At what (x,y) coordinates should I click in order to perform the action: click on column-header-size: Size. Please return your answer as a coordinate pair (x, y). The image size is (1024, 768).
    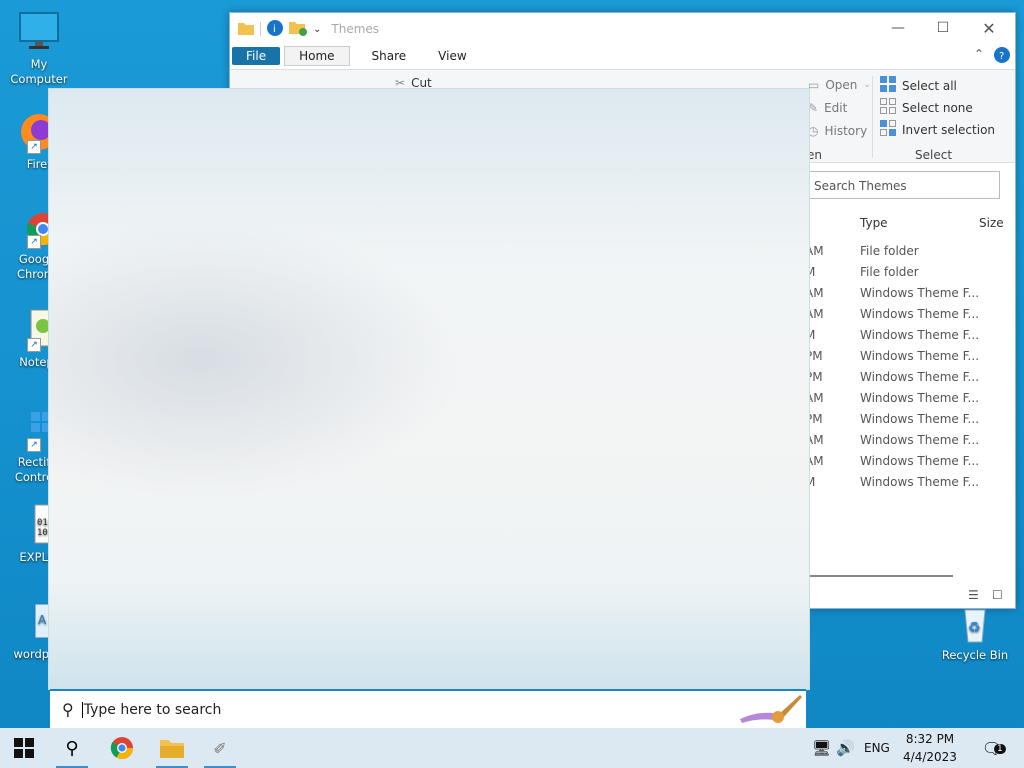
    Looking at the image, I should click on (991, 223).